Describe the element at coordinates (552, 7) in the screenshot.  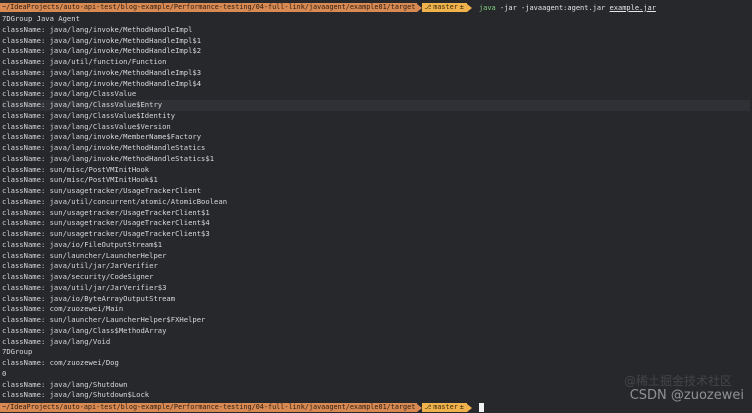
I see `command-args: -jar -javaagent:agent.jar` at that location.